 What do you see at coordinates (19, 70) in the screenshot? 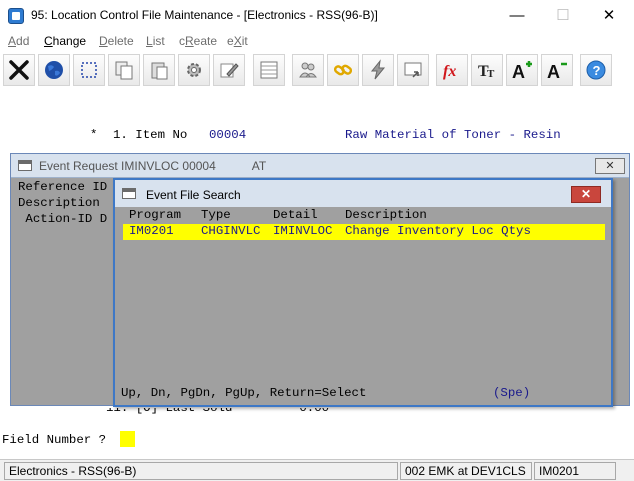
I see `close-x-icon` at bounding box center [19, 70].